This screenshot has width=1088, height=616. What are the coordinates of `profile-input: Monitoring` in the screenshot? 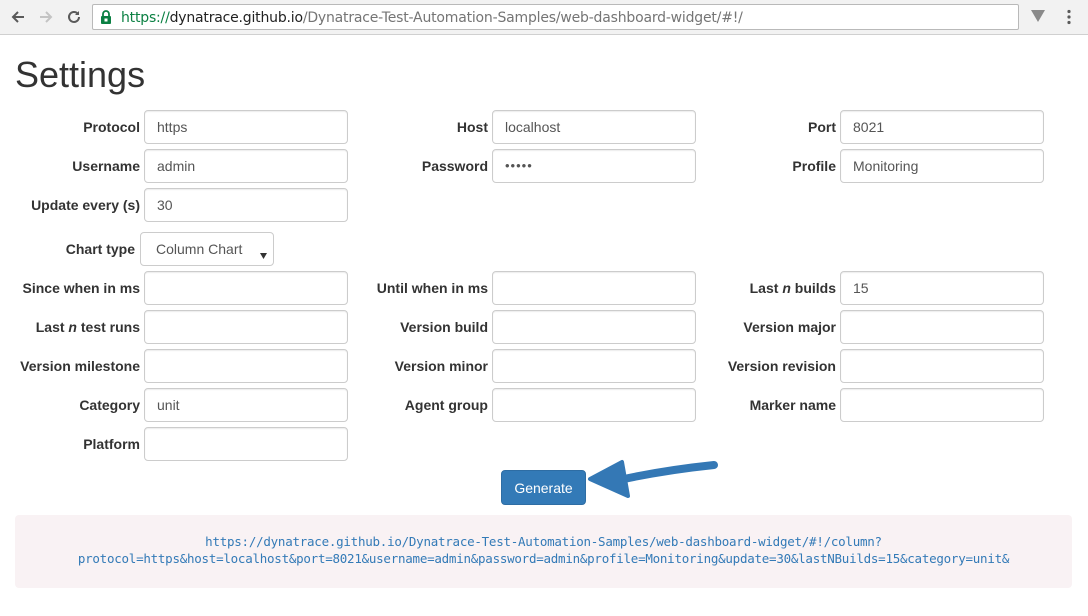 It's located at (942, 166).